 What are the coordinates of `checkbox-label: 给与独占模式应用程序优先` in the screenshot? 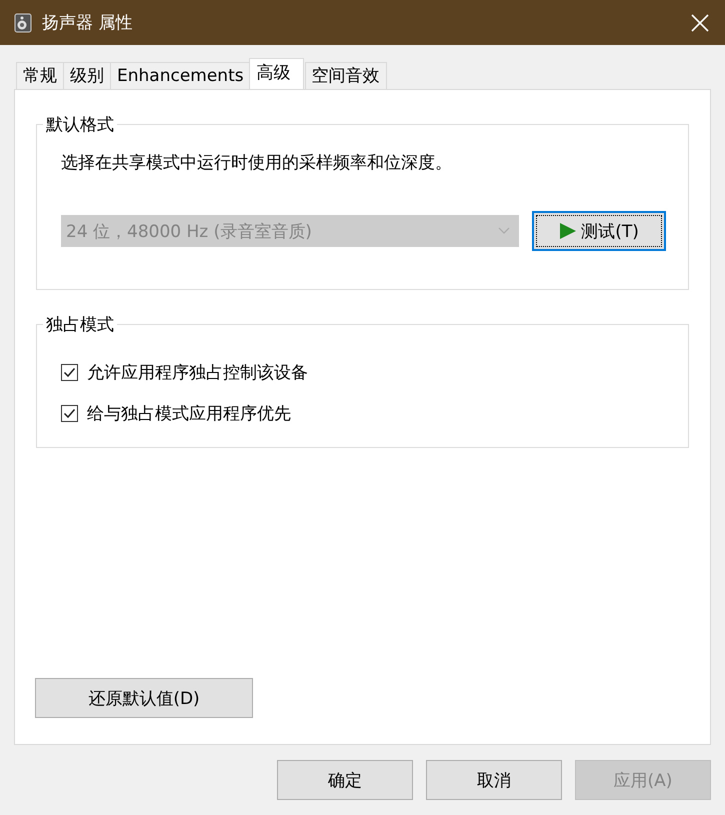 It's located at (189, 414).